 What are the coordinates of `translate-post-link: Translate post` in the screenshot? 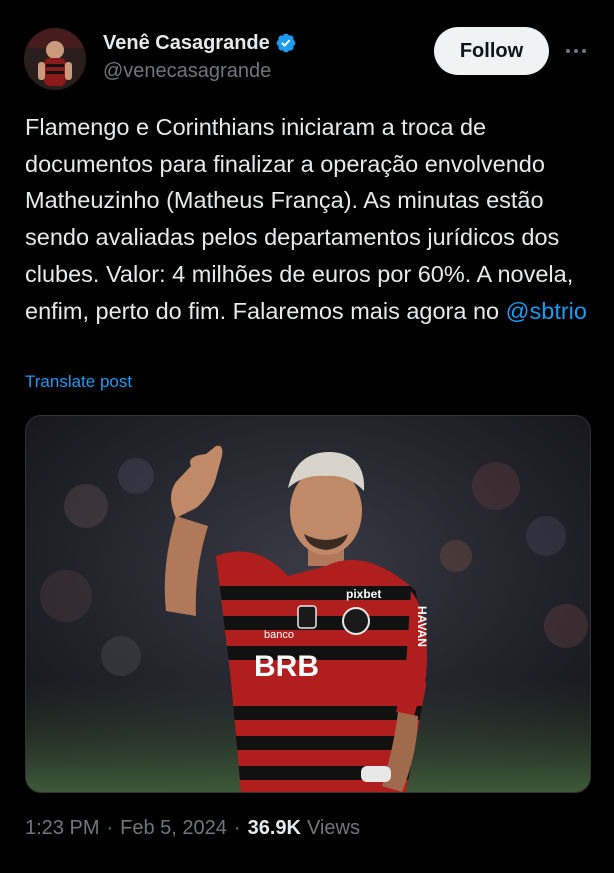 It's located at (78, 382).